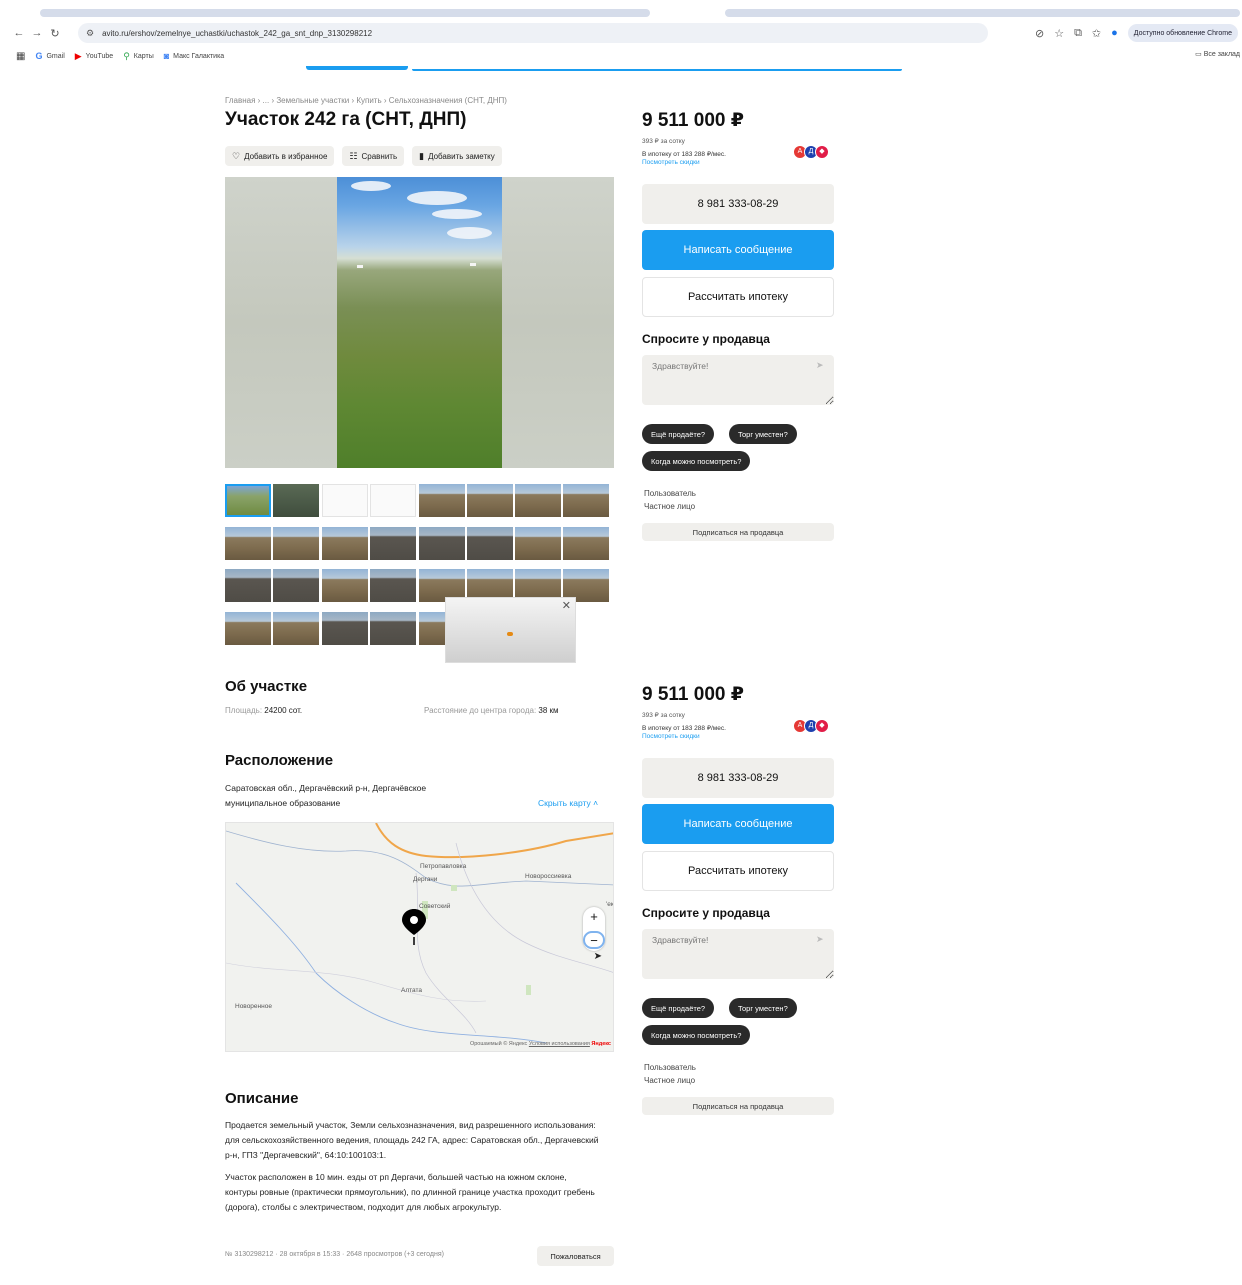 The width and height of the screenshot is (1242, 1285). What do you see at coordinates (90, 33) in the screenshot?
I see `site-settings-icon: ⚙` at bounding box center [90, 33].